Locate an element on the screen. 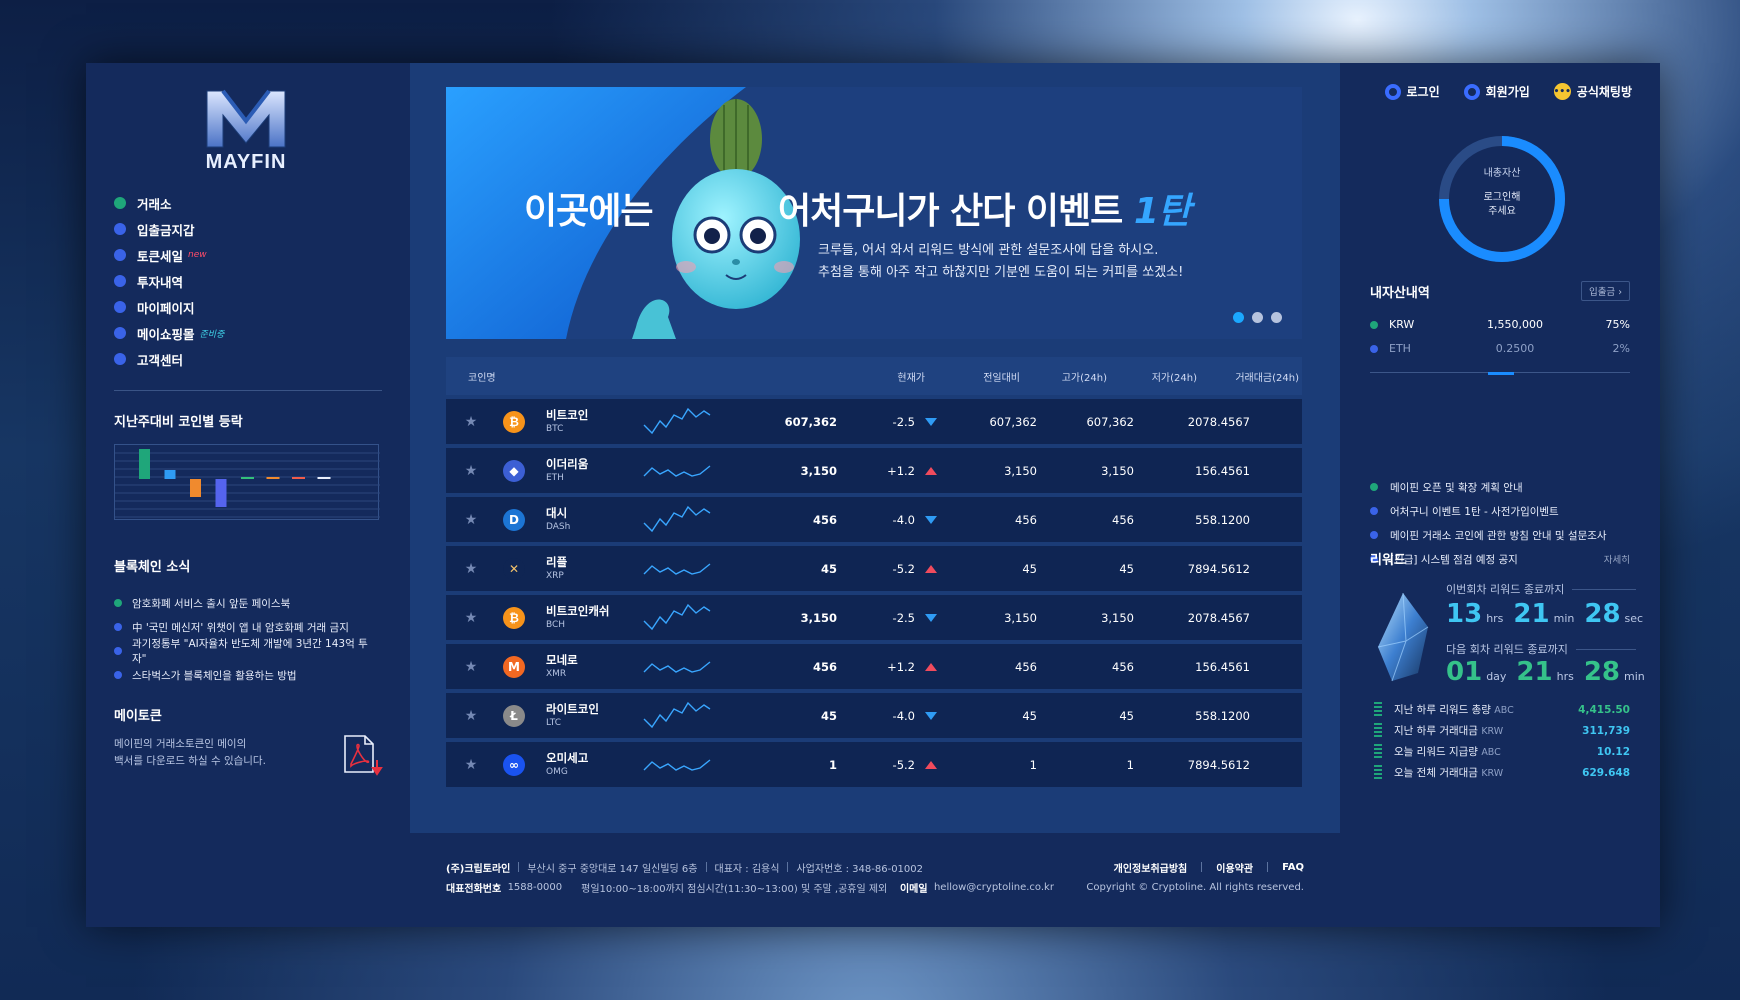  change-value: -2.5 is located at coordinates (903, 421).